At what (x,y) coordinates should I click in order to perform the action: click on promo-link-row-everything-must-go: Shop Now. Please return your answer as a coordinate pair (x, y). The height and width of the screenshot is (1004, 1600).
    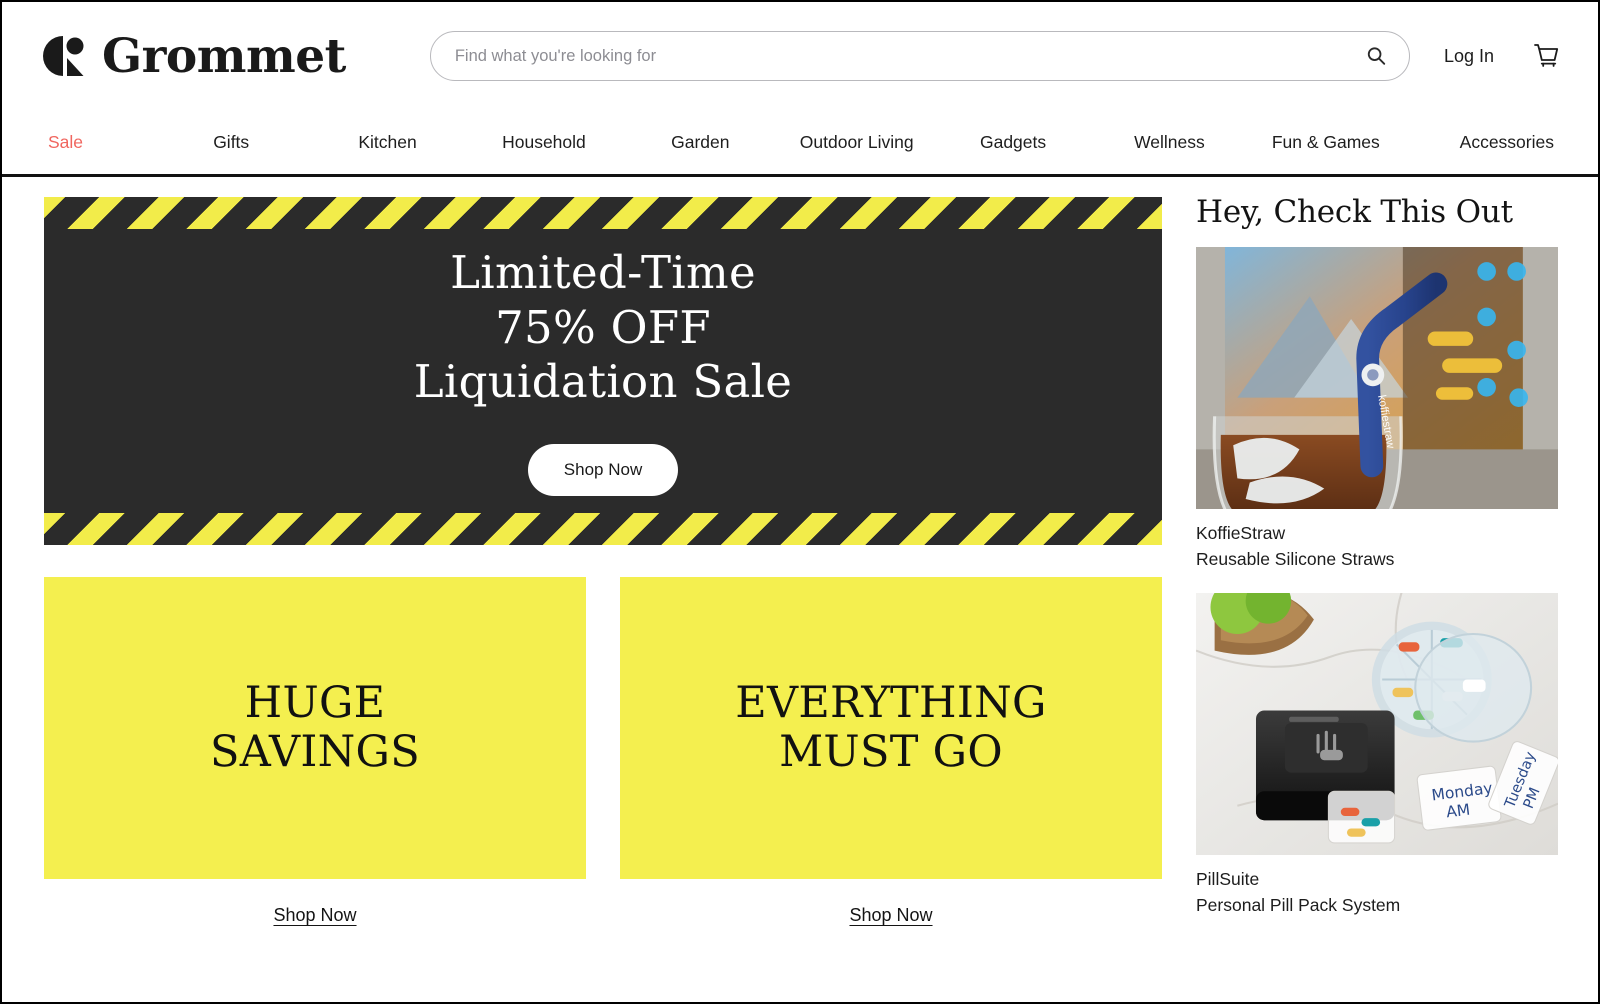
    Looking at the image, I should click on (891, 915).